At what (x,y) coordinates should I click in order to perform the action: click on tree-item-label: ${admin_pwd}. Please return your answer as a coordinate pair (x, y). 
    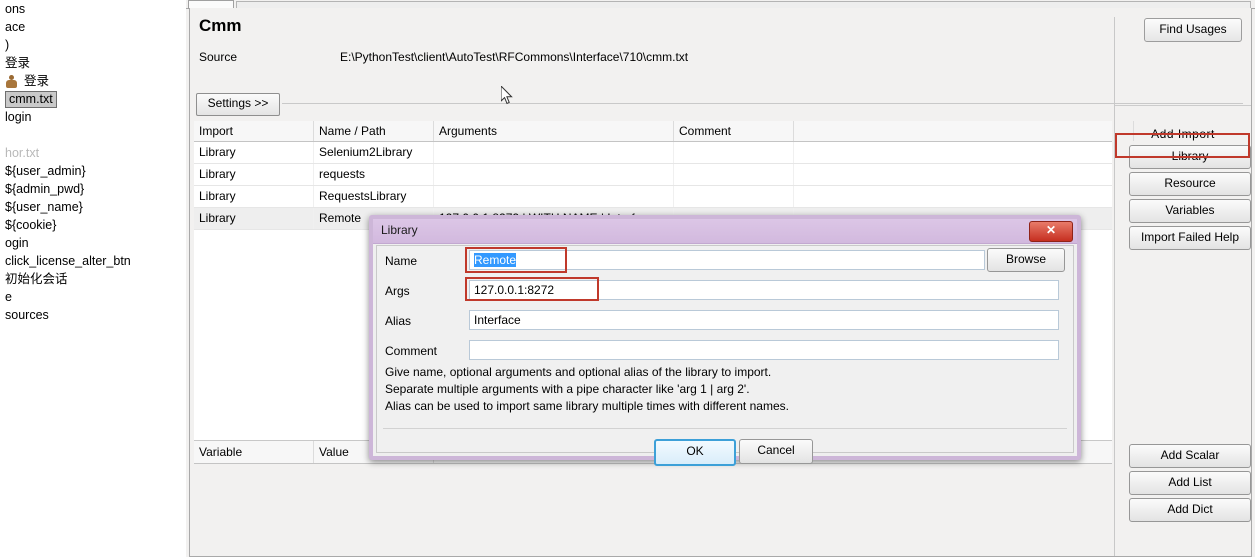
    Looking at the image, I should click on (45, 189).